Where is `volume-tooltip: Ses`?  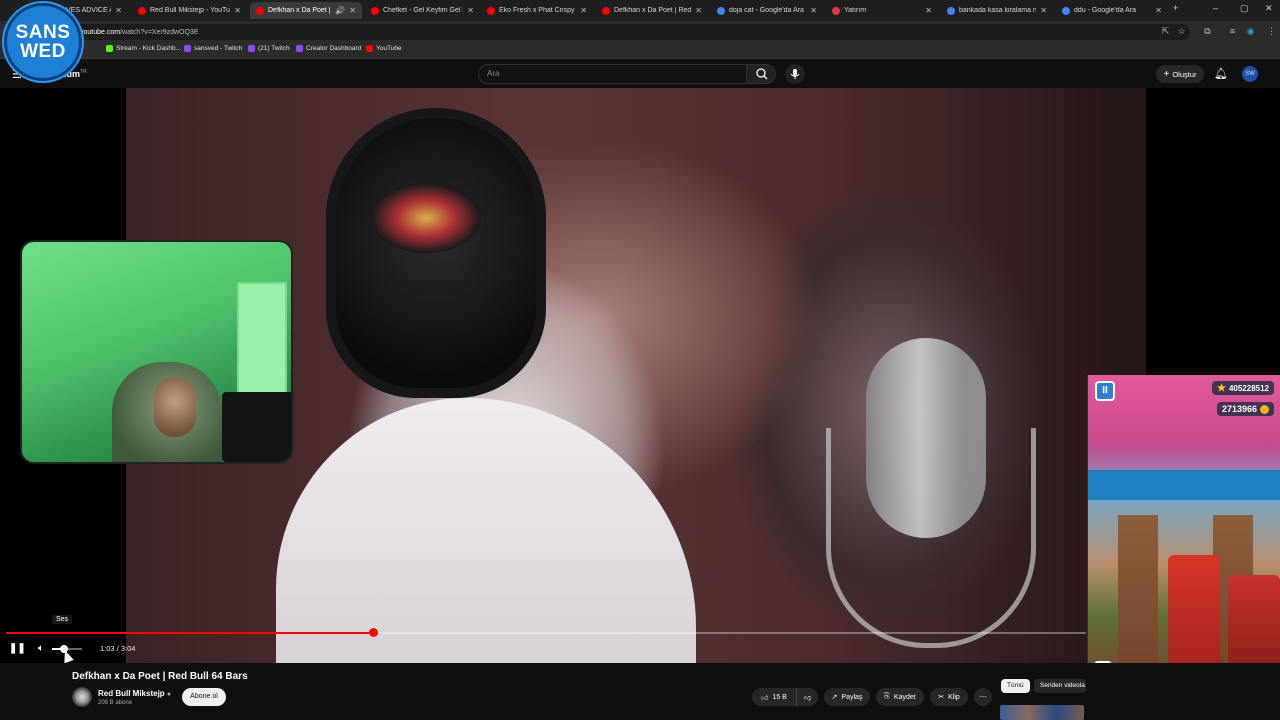 volume-tooltip: Ses is located at coordinates (62, 619).